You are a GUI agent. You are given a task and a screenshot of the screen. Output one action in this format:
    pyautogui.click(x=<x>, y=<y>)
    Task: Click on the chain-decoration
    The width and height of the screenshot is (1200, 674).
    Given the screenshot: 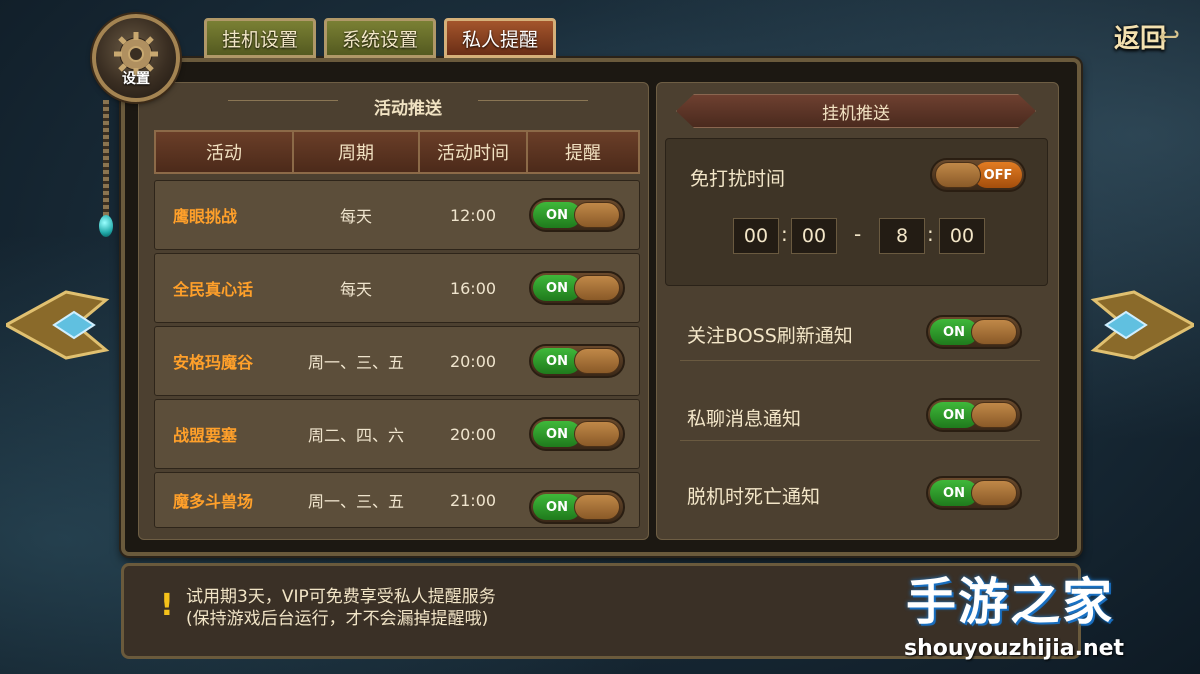 What is the action you would take?
    pyautogui.click(x=106, y=160)
    